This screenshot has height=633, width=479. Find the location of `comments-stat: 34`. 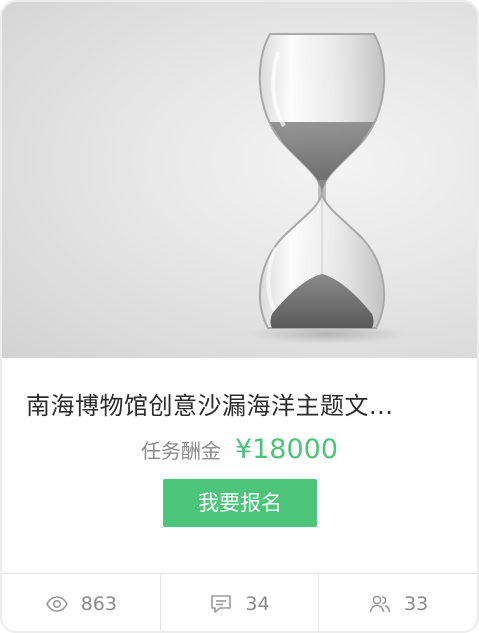

comments-stat: 34 is located at coordinates (239, 602).